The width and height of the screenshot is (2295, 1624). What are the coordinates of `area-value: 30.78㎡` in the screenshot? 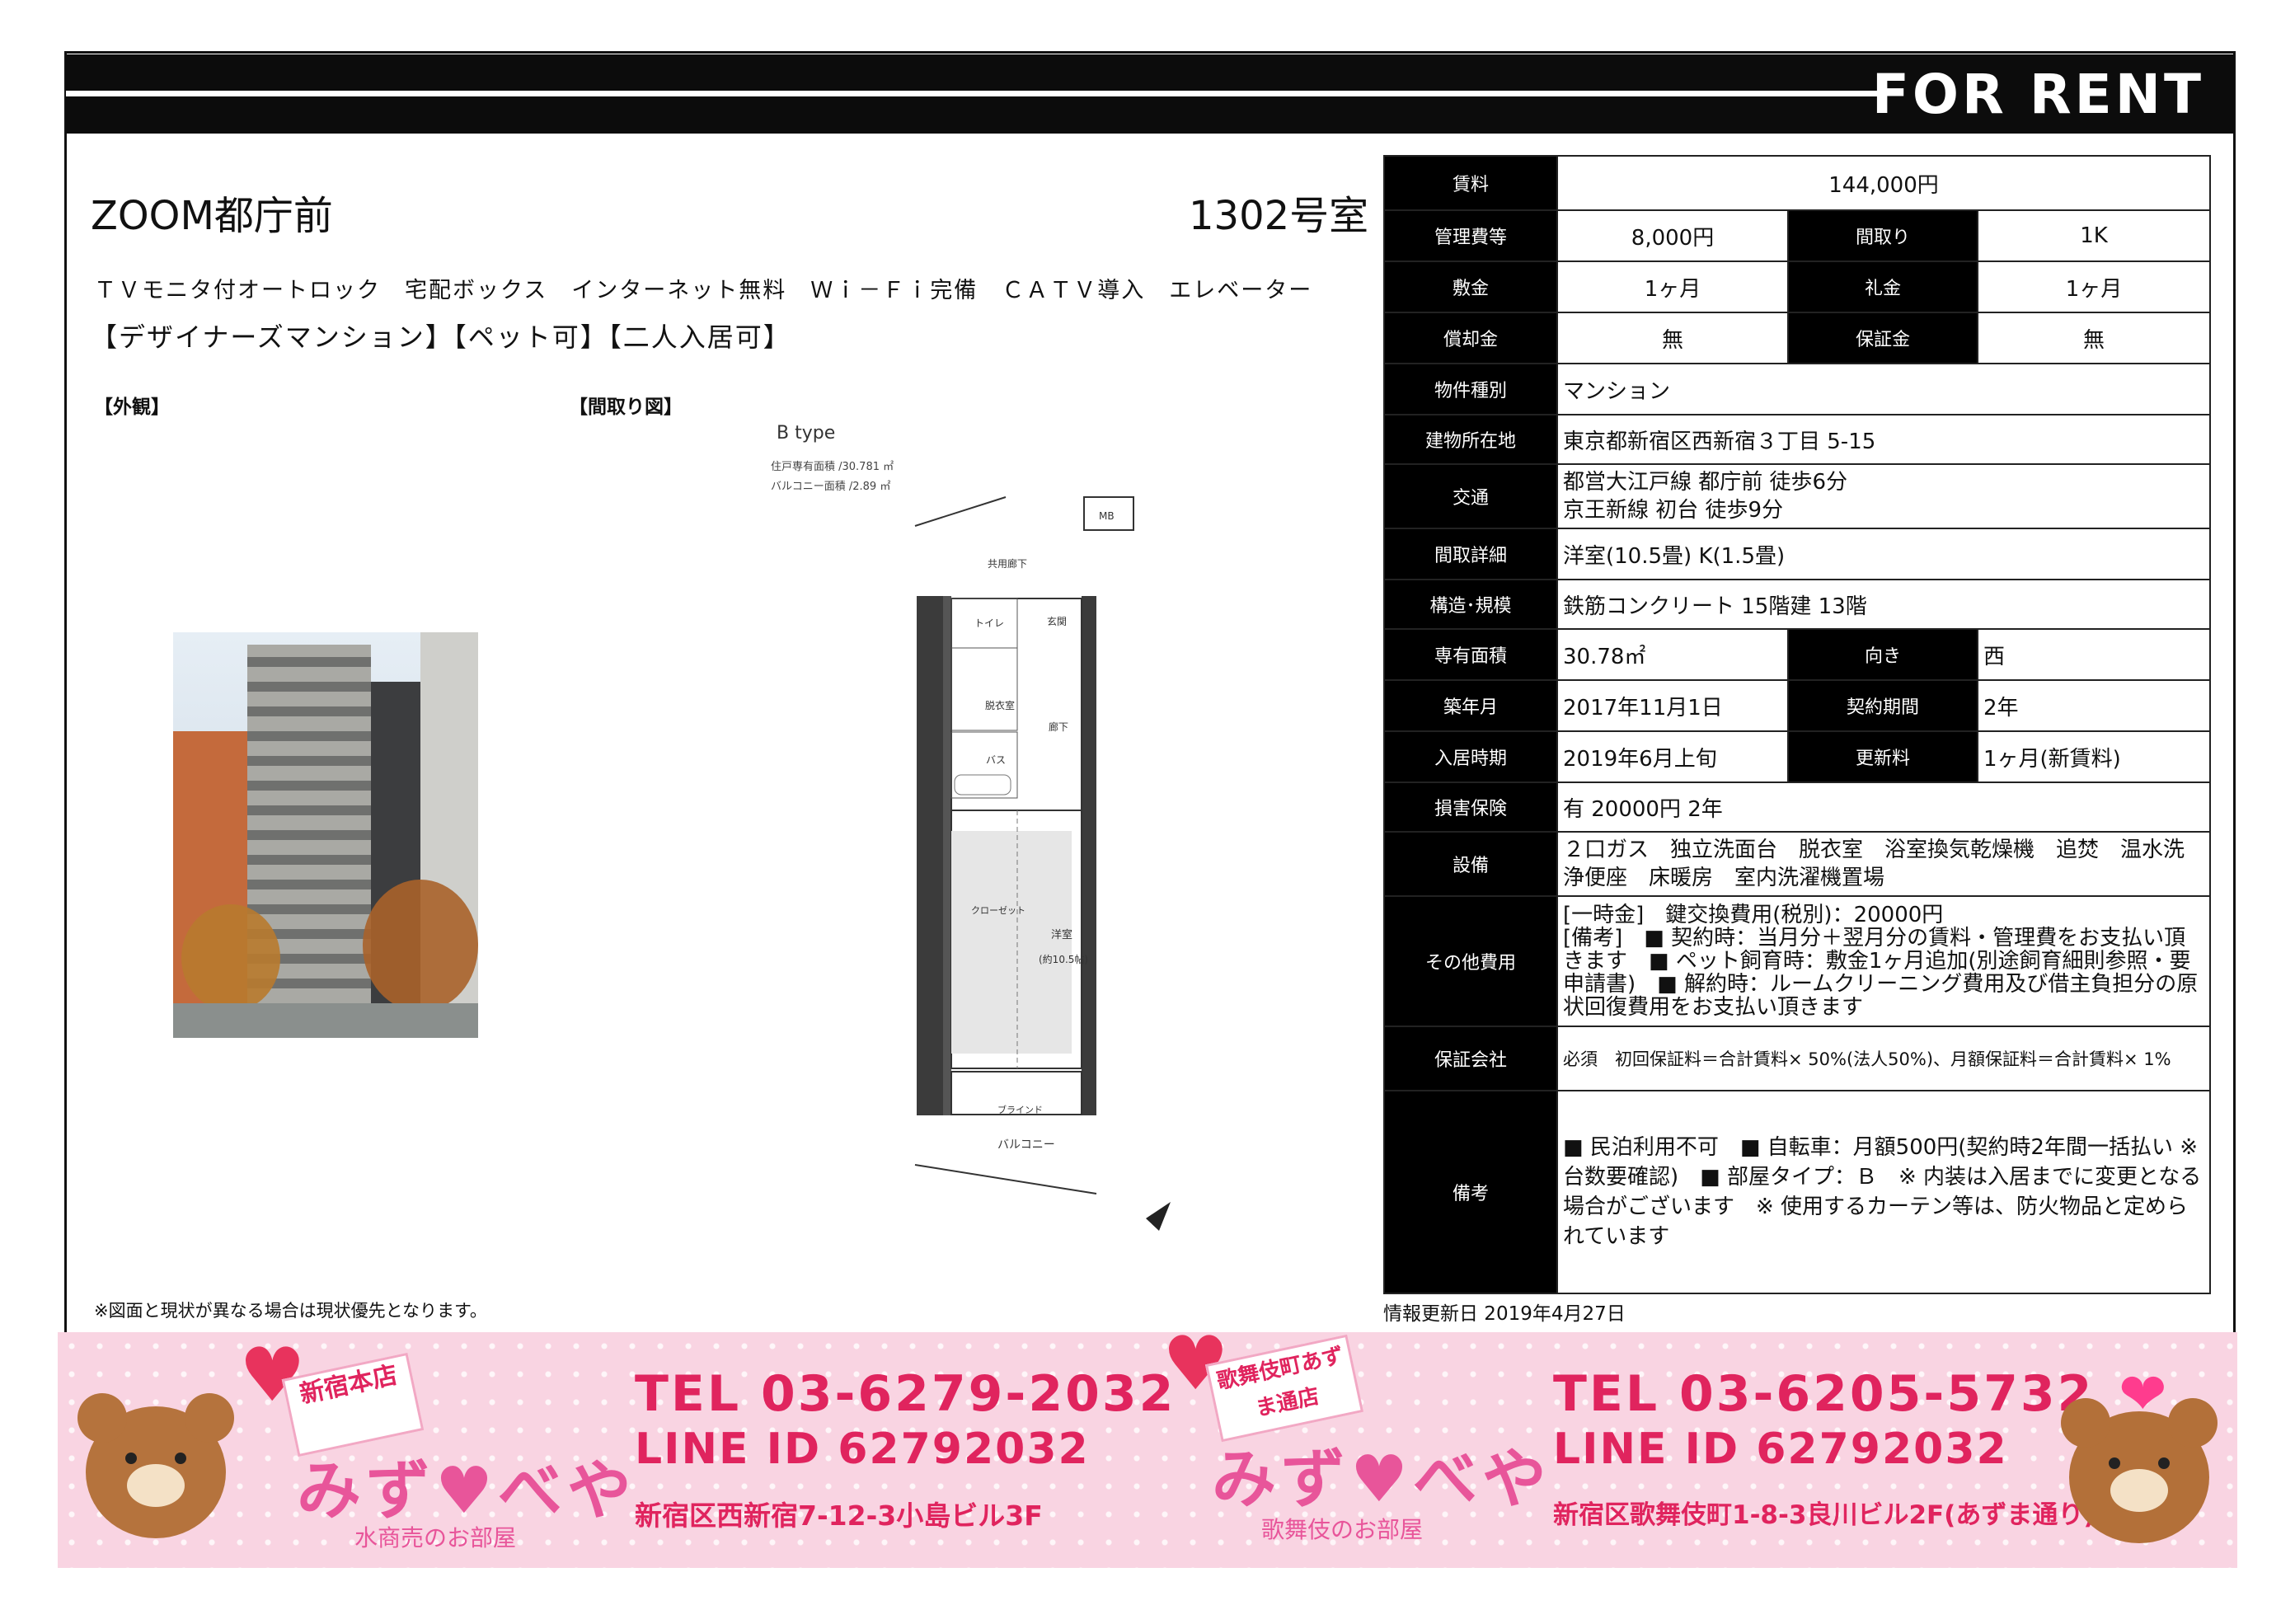 It's located at (1672, 654).